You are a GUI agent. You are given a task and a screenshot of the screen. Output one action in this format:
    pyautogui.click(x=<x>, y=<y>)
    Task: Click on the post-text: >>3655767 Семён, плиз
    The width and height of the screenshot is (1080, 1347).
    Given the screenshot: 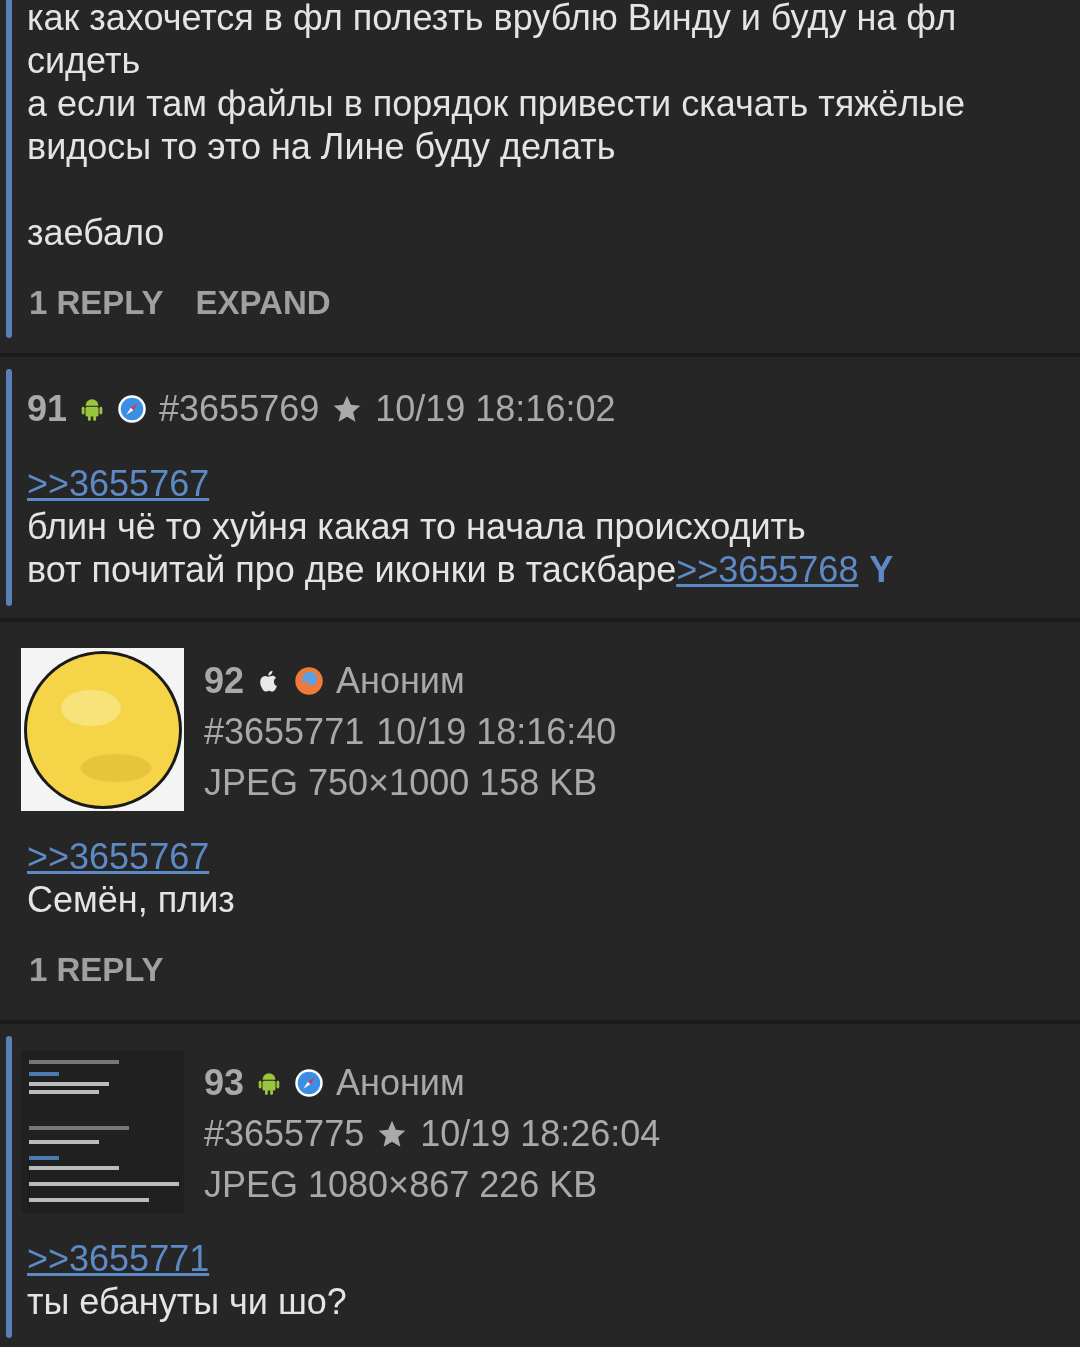 What is the action you would take?
    pyautogui.click(x=131, y=878)
    